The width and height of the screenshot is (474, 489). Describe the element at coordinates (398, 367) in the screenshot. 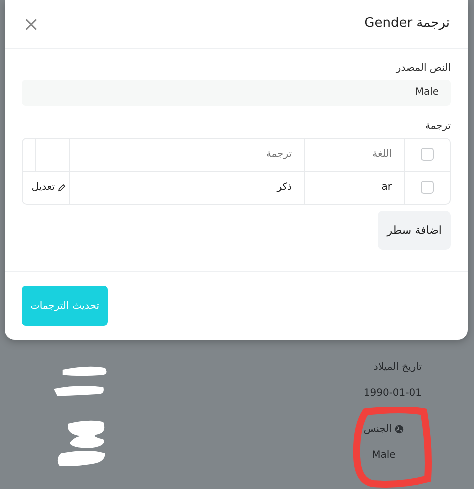

I see `field-label: تاريخ الميلاد` at that location.